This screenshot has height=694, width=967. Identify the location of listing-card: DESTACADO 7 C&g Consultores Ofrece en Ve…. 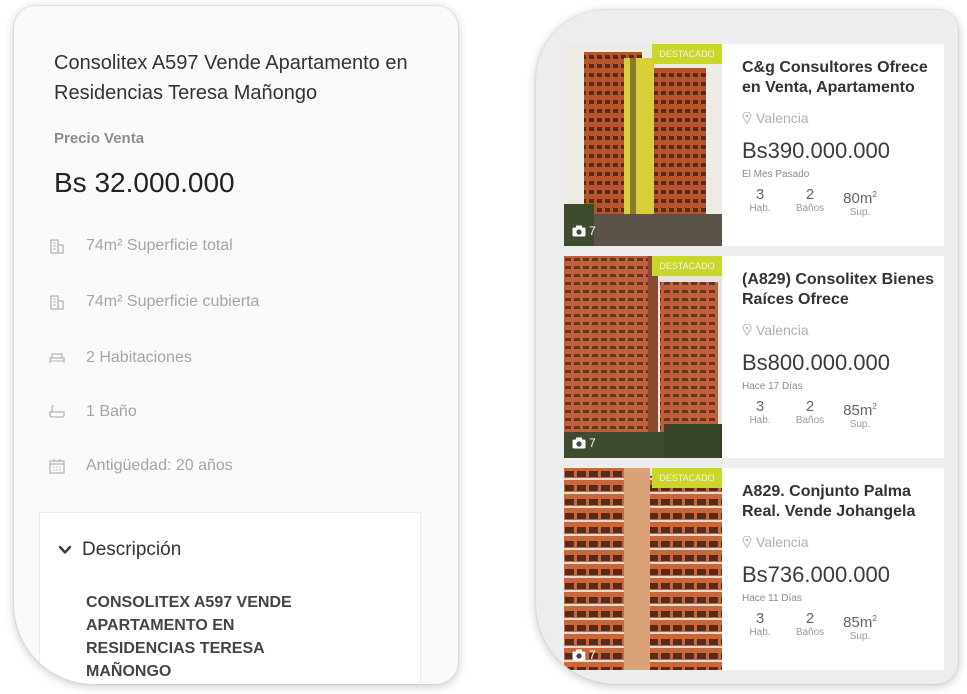
(754, 145).